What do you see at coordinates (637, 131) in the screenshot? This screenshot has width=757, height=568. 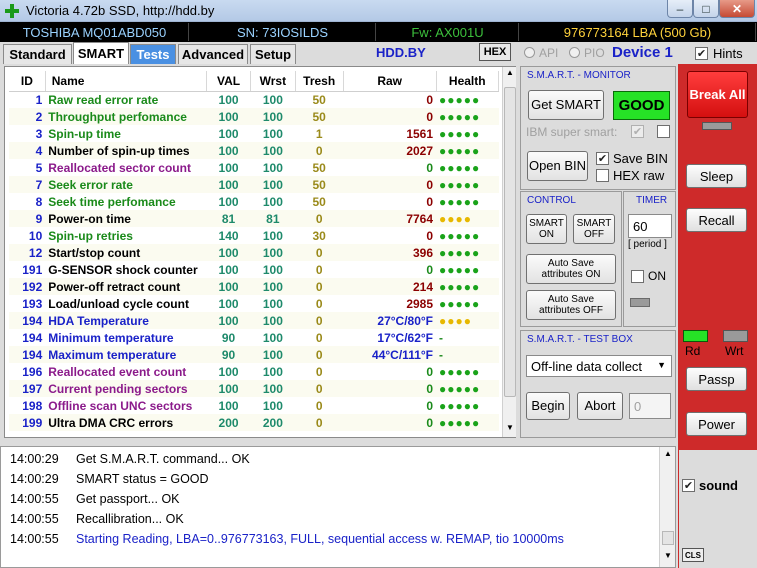 I see `ibm-super-smart-checkbox: ✔` at bounding box center [637, 131].